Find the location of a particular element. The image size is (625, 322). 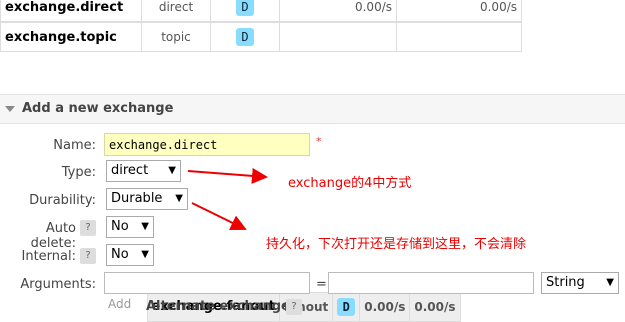

durability-annotation-arrow is located at coordinates (219, 216).